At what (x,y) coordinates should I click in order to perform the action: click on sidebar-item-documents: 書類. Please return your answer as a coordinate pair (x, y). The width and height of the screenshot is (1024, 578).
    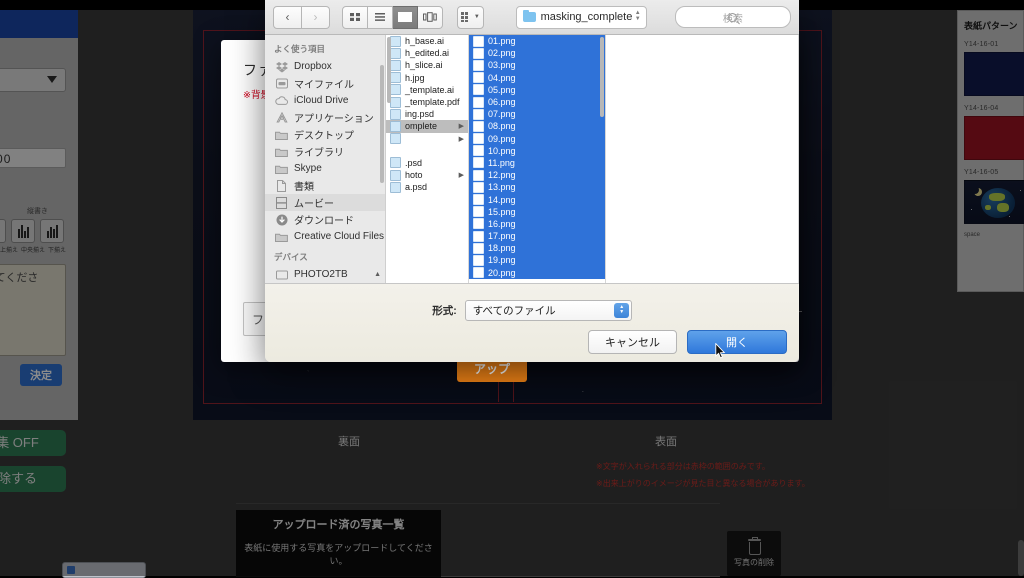
    Looking at the image, I should click on (325, 185).